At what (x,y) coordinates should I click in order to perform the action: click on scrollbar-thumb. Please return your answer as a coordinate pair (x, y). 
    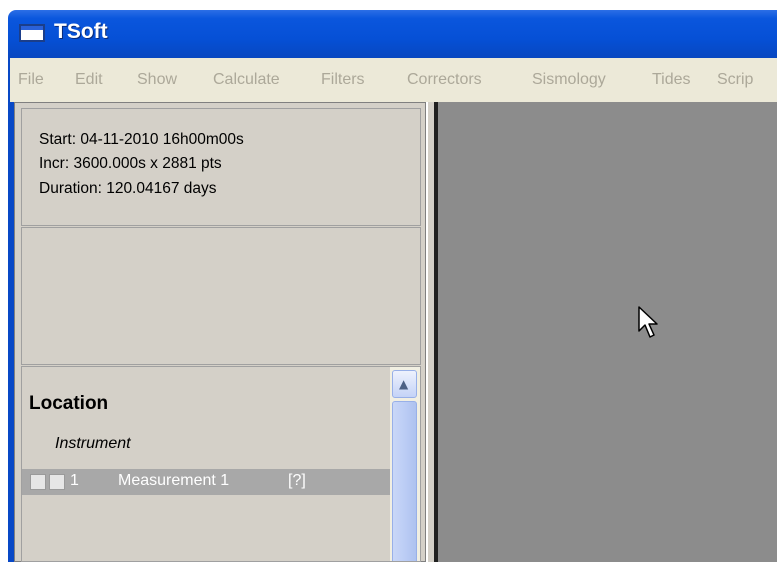
    Looking at the image, I should click on (404, 481).